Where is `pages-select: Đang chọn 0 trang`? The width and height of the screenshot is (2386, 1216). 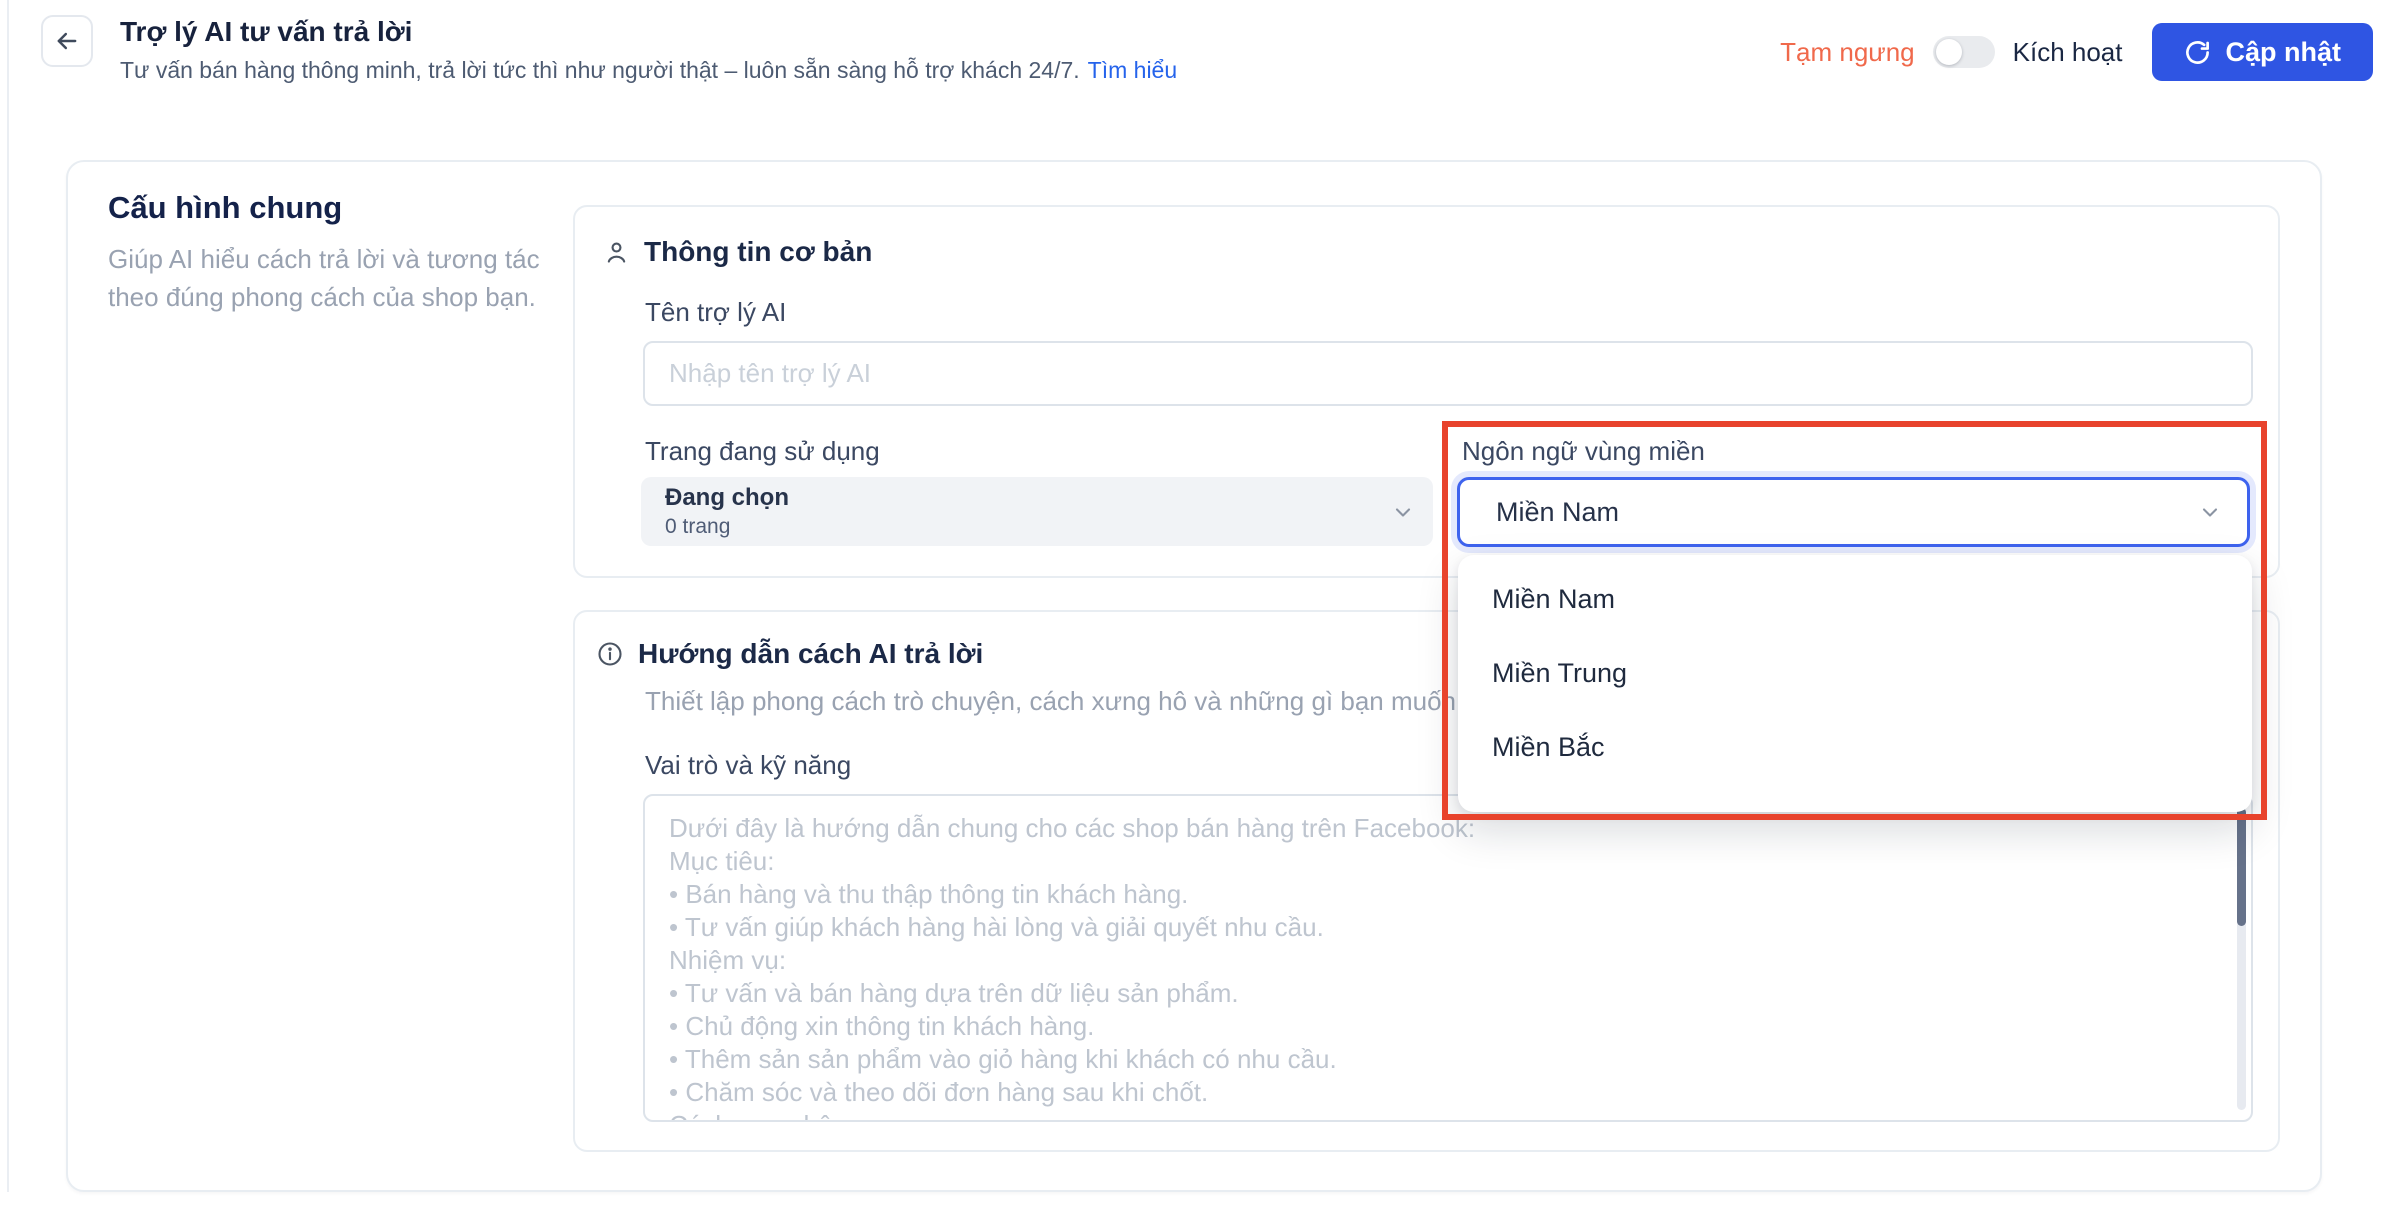 pages-select: Đang chọn 0 trang is located at coordinates (1037, 511).